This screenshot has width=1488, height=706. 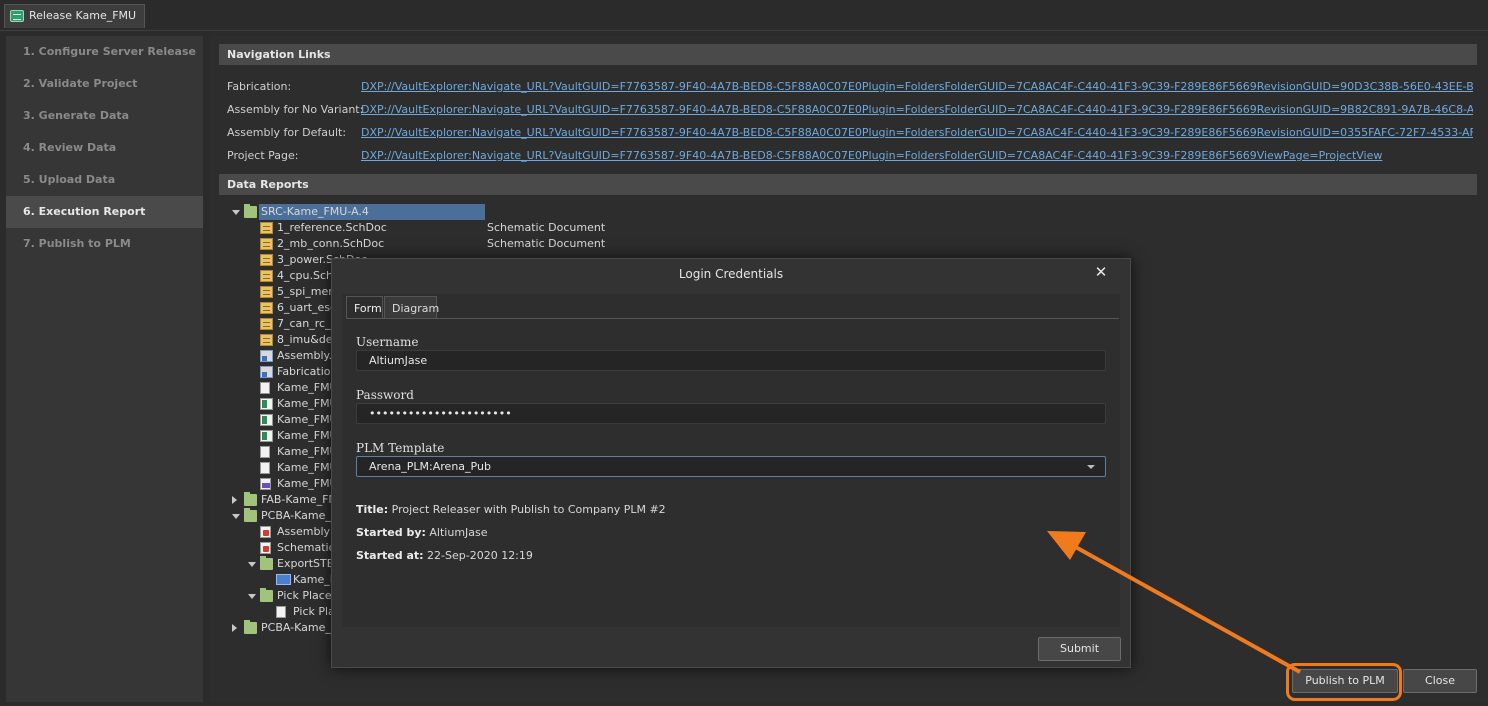 What do you see at coordinates (744, 15) in the screenshot?
I see `document-tab-bar: Release Kame_FMU` at bounding box center [744, 15].